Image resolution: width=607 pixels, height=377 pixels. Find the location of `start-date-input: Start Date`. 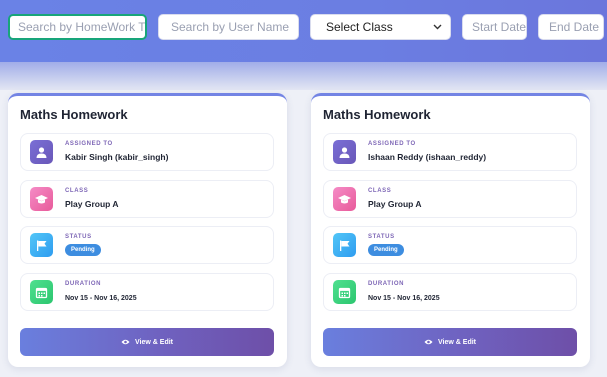

start-date-input: Start Date is located at coordinates (494, 27).